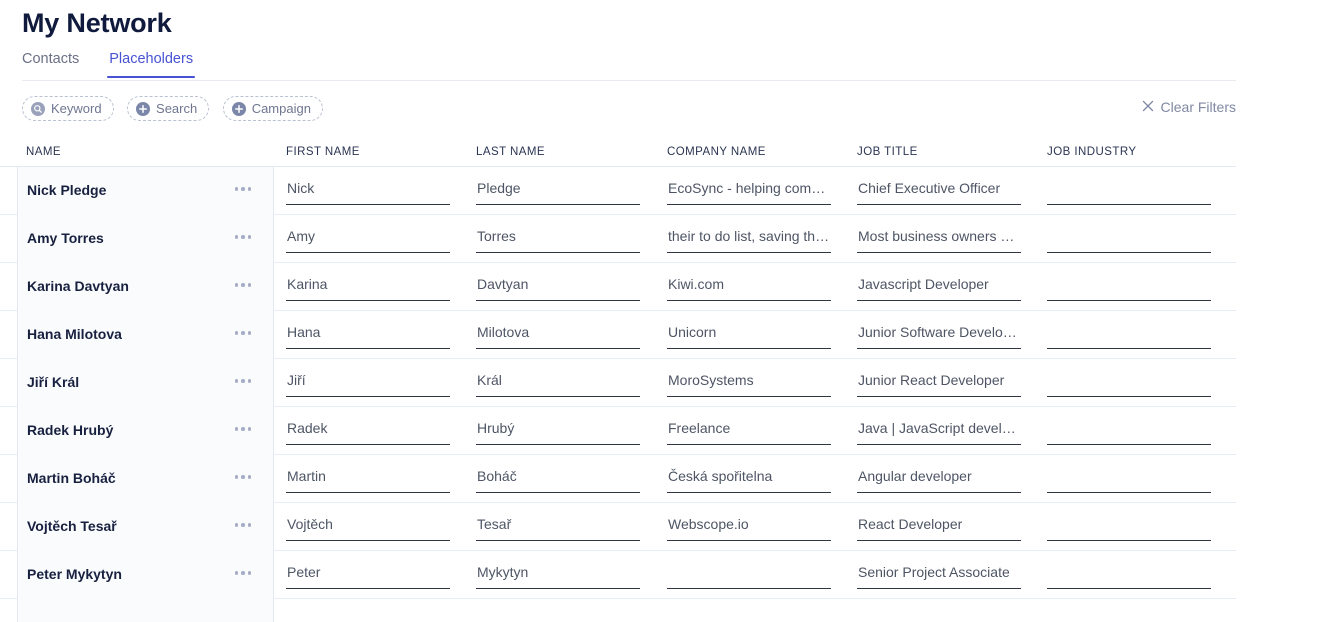  What do you see at coordinates (629, 80) in the screenshot?
I see `tab-divider` at bounding box center [629, 80].